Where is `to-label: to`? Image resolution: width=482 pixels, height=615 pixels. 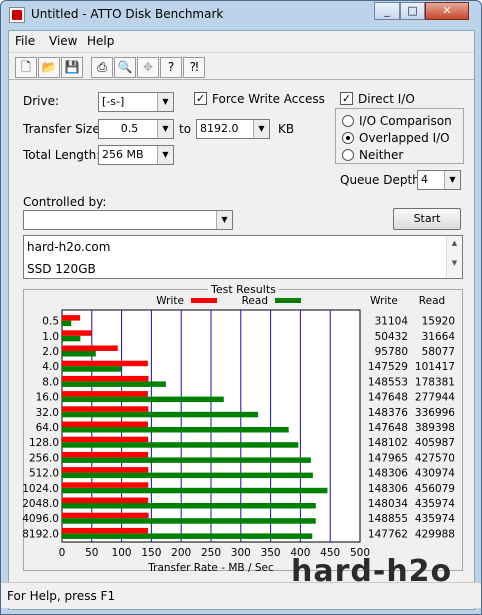 to-label: to is located at coordinates (185, 129).